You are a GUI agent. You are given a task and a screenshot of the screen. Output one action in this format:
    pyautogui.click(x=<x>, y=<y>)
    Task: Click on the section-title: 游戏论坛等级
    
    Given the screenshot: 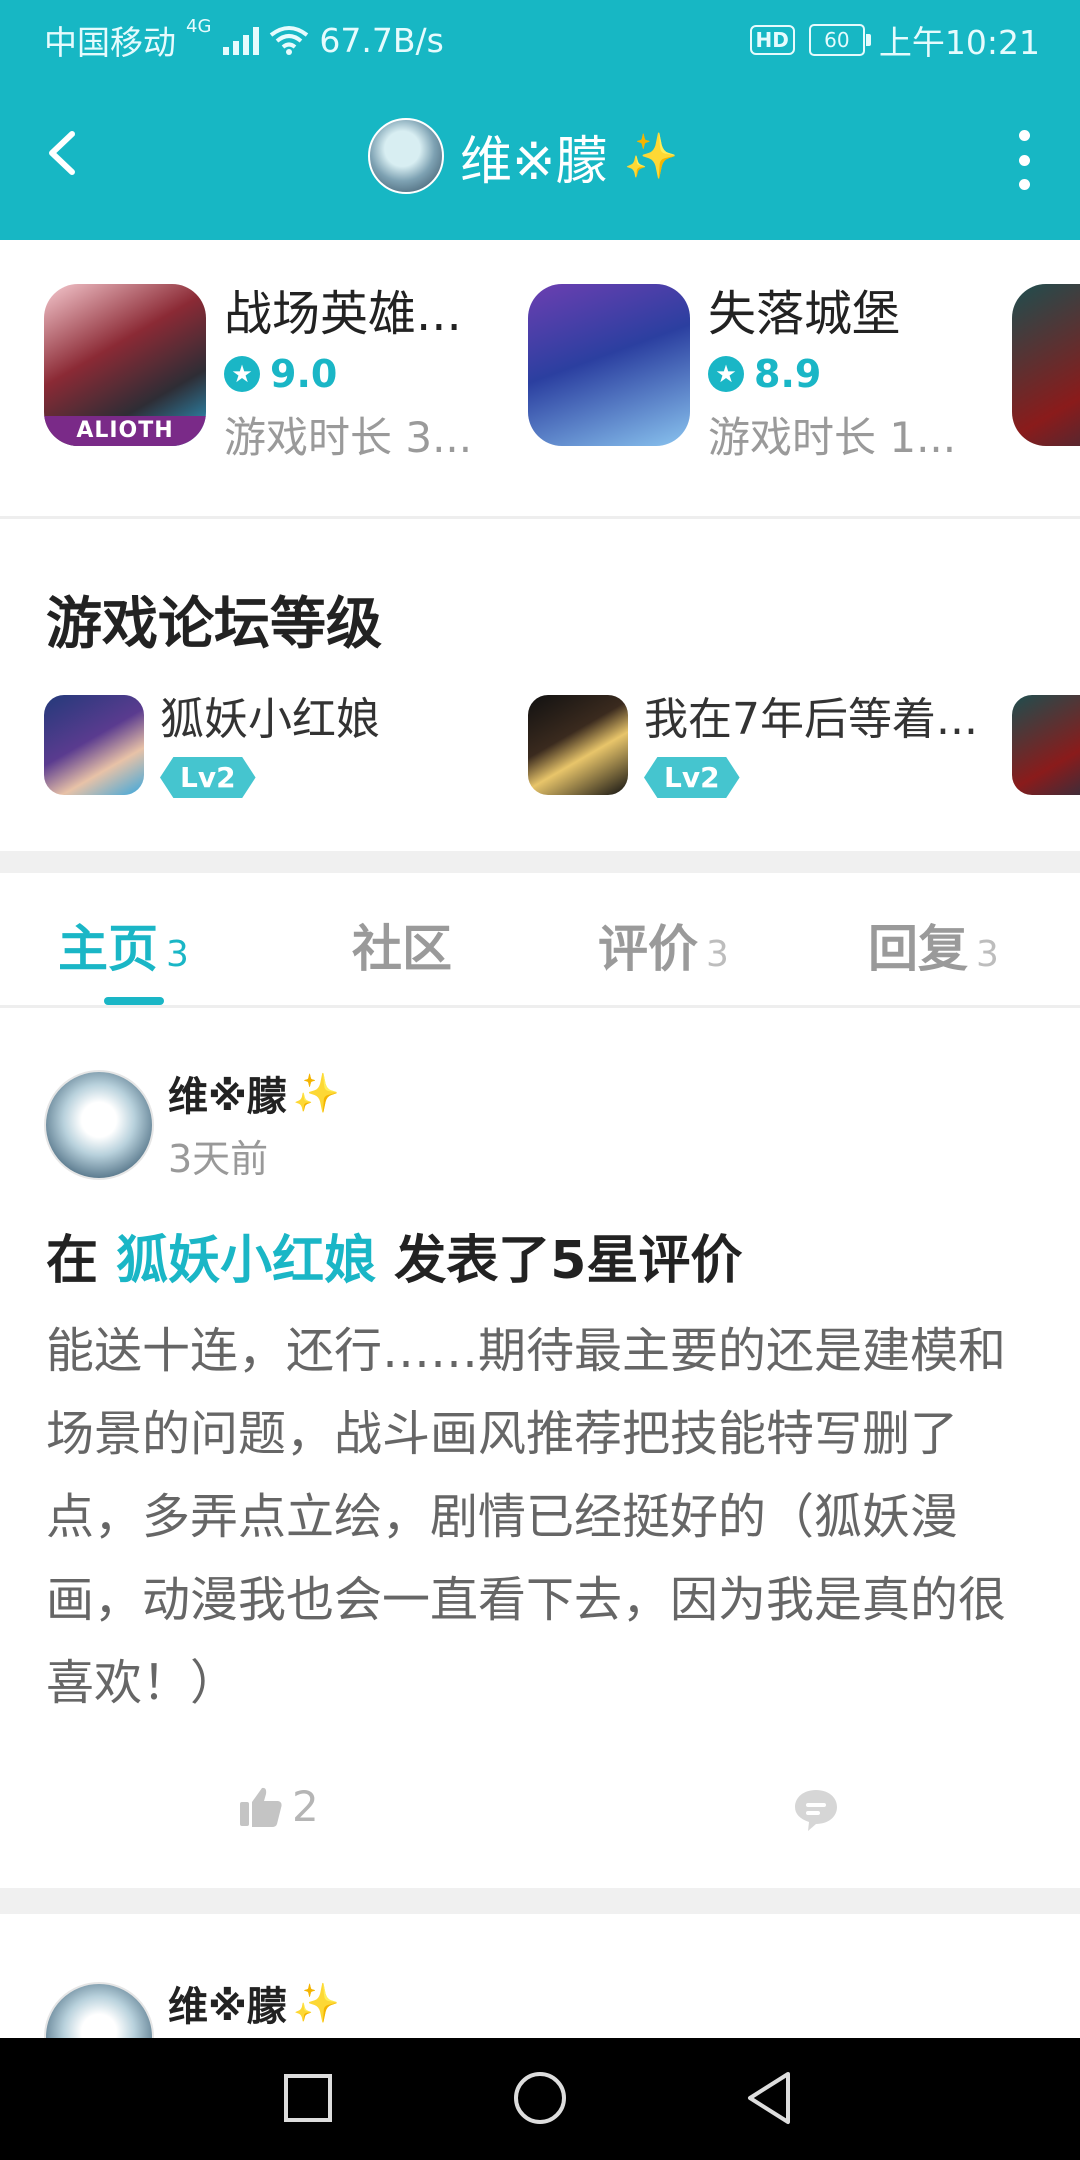 What is the action you would take?
    pyautogui.click(x=214, y=624)
    